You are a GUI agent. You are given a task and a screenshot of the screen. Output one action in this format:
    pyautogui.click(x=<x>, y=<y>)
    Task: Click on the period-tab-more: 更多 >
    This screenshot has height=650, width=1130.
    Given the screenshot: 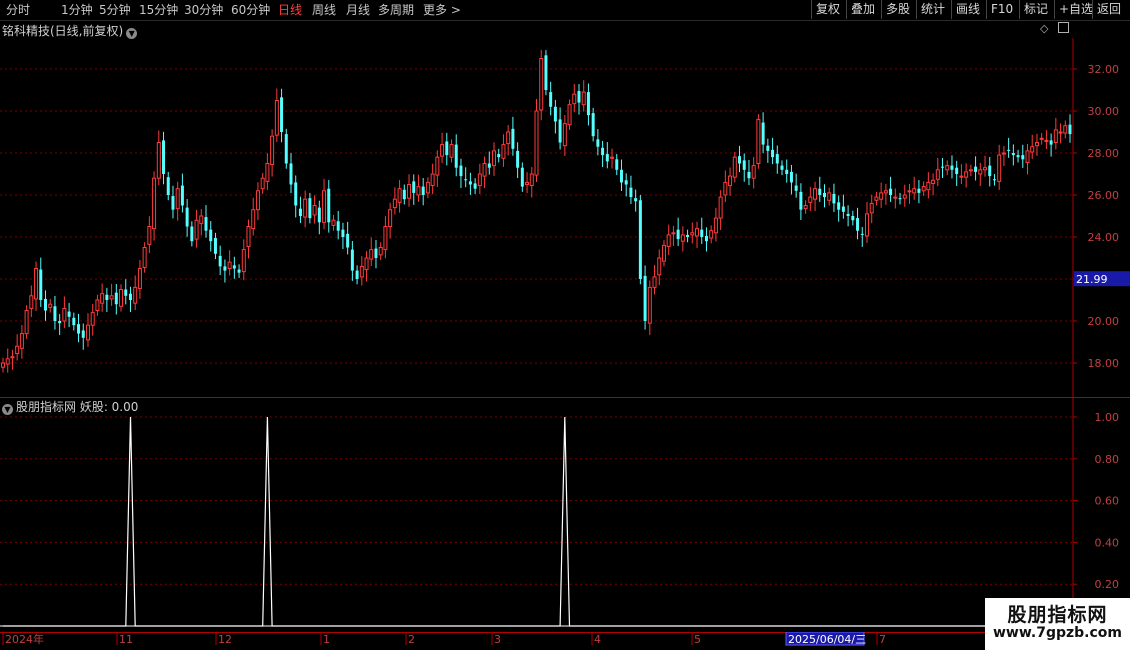 What is the action you would take?
    pyautogui.click(x=442, y=10)
    